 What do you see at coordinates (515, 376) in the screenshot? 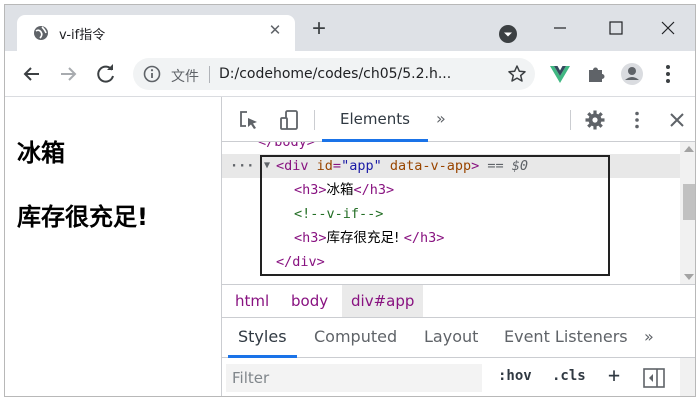
I see `hov-toggle: :hov` at bounding box center [515, 376].